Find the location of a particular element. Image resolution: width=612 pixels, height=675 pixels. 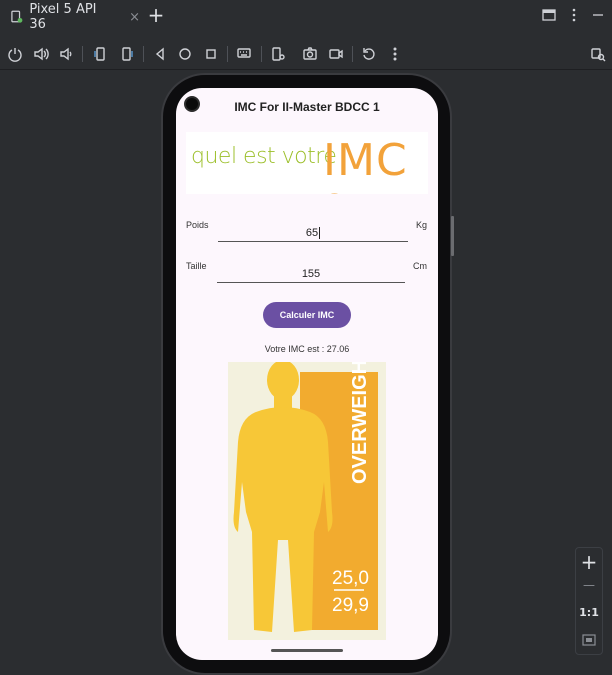

category-label: OVERWEIGHT is located at coordinates (360, 423).